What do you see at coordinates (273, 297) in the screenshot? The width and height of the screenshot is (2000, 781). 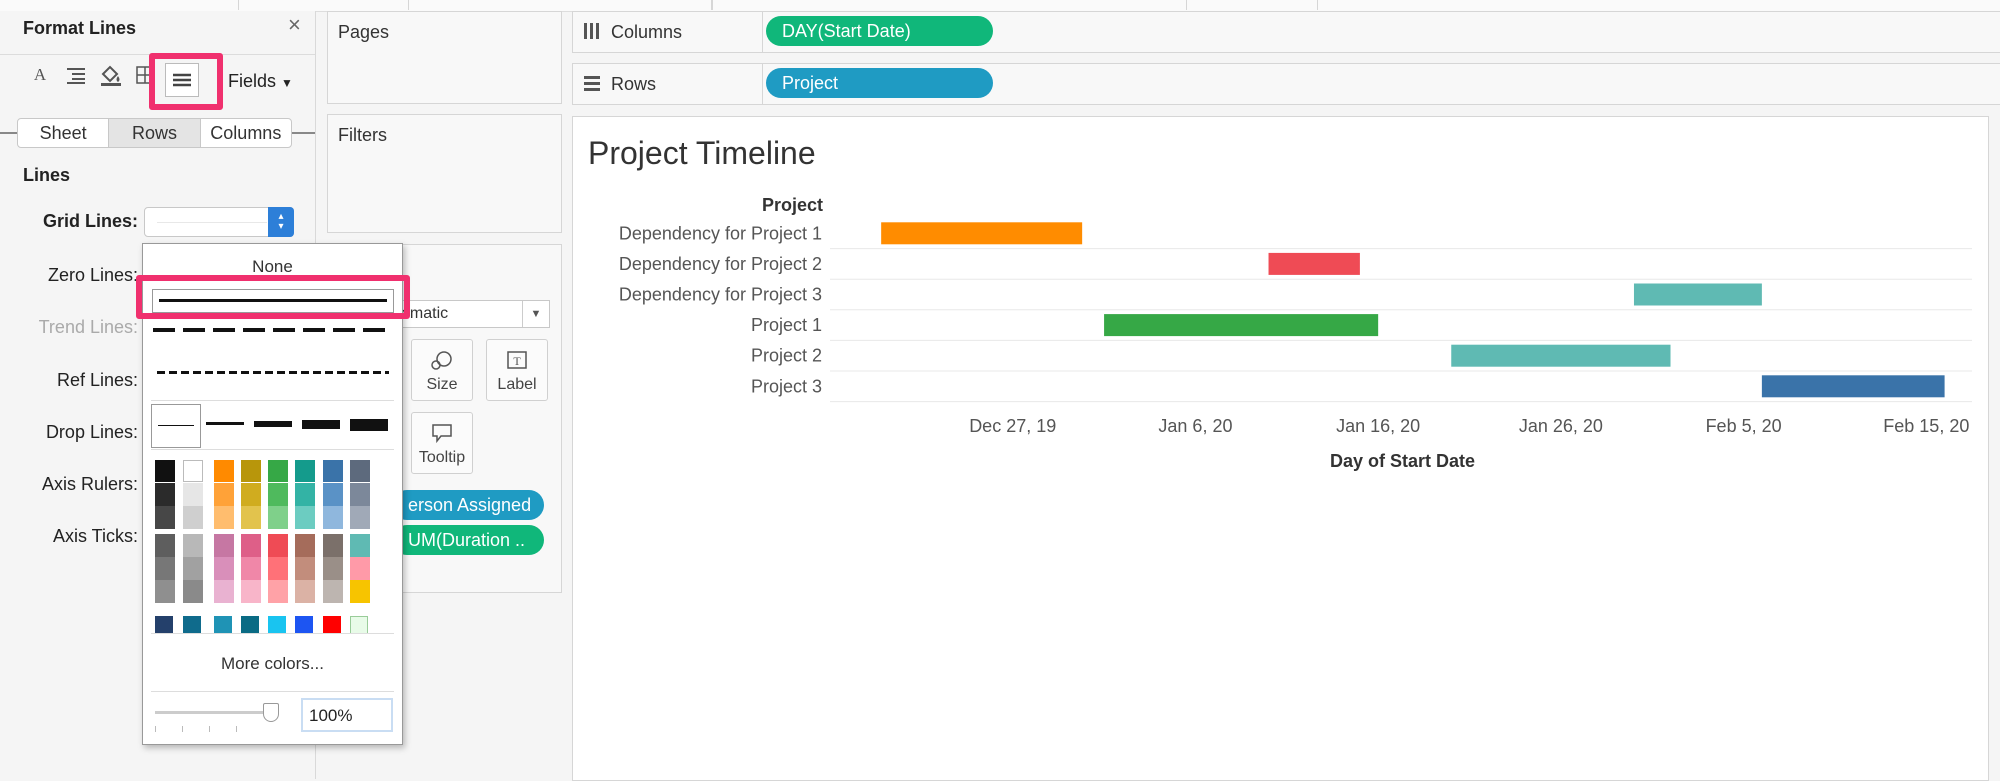 I see `solid-line-highlight` at bounding box center [273, 297].